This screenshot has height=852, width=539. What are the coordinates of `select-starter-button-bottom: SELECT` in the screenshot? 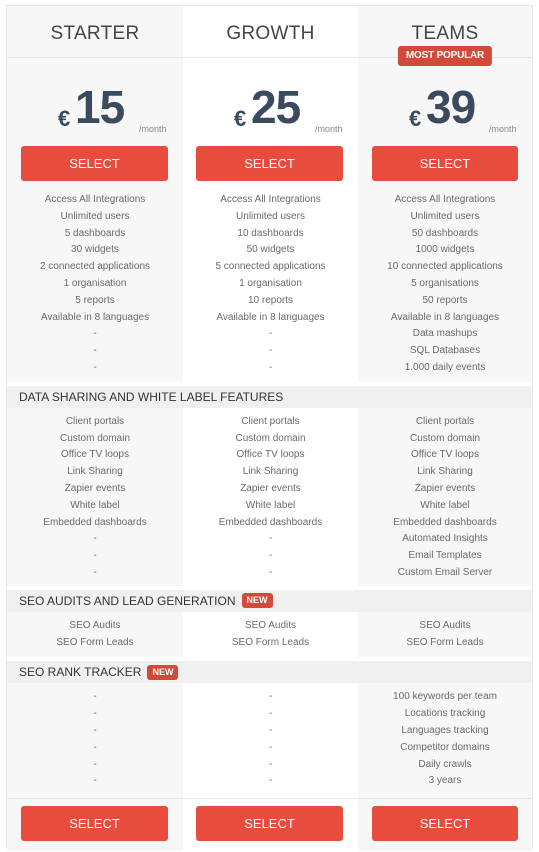 It's located at (94, 824).